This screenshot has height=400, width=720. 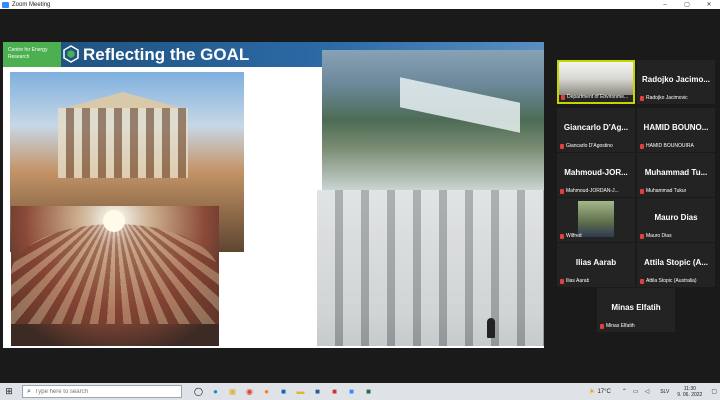 I want to click on participant-display-name: Minas Elfatih, so click(x=636, y=307).